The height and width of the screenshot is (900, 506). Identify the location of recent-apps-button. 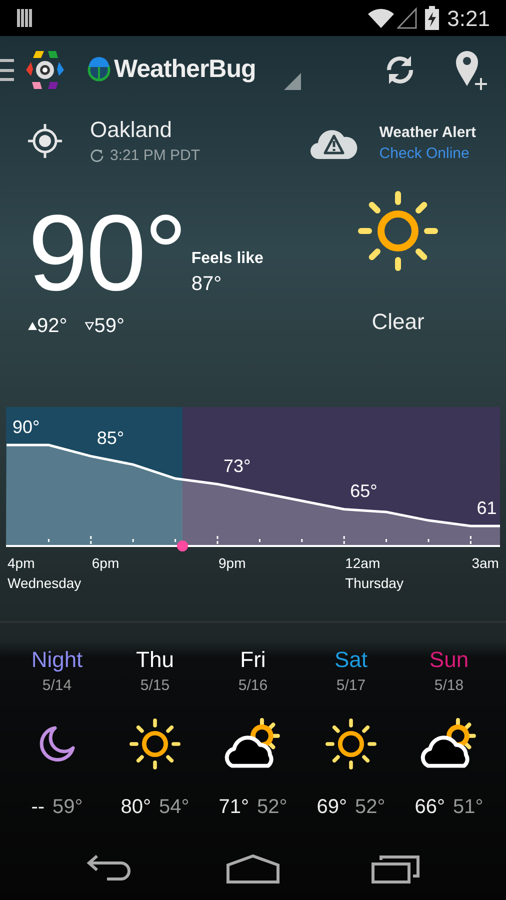
(395, 869).